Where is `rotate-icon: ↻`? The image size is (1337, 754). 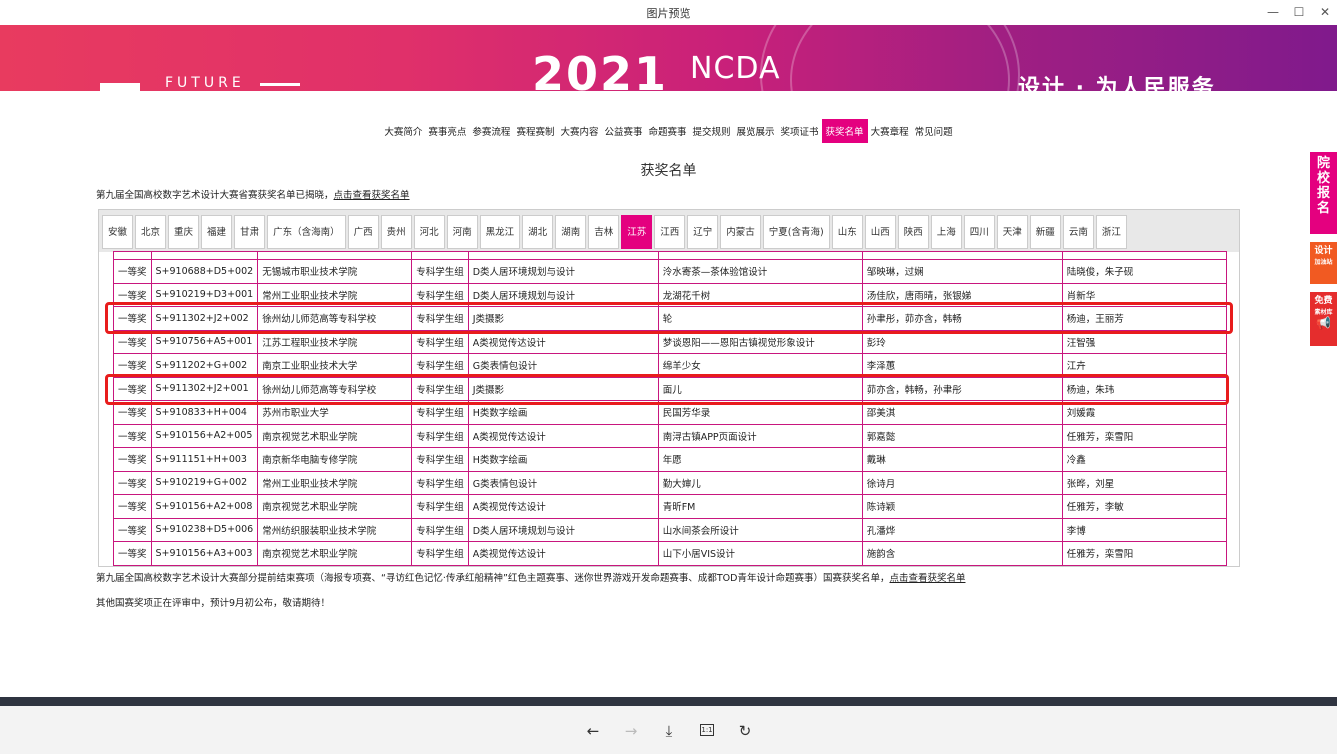 rotate-icon: ↻ is located at coordinates (745, 731).